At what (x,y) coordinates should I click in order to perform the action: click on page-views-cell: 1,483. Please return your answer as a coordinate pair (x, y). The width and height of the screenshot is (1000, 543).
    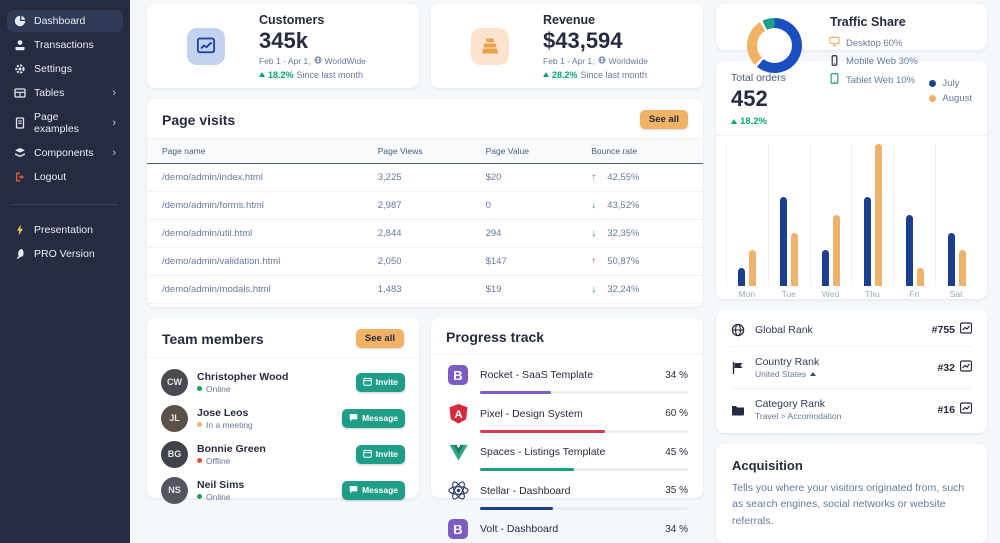
    Looking at the image, I should click on (431, 289).